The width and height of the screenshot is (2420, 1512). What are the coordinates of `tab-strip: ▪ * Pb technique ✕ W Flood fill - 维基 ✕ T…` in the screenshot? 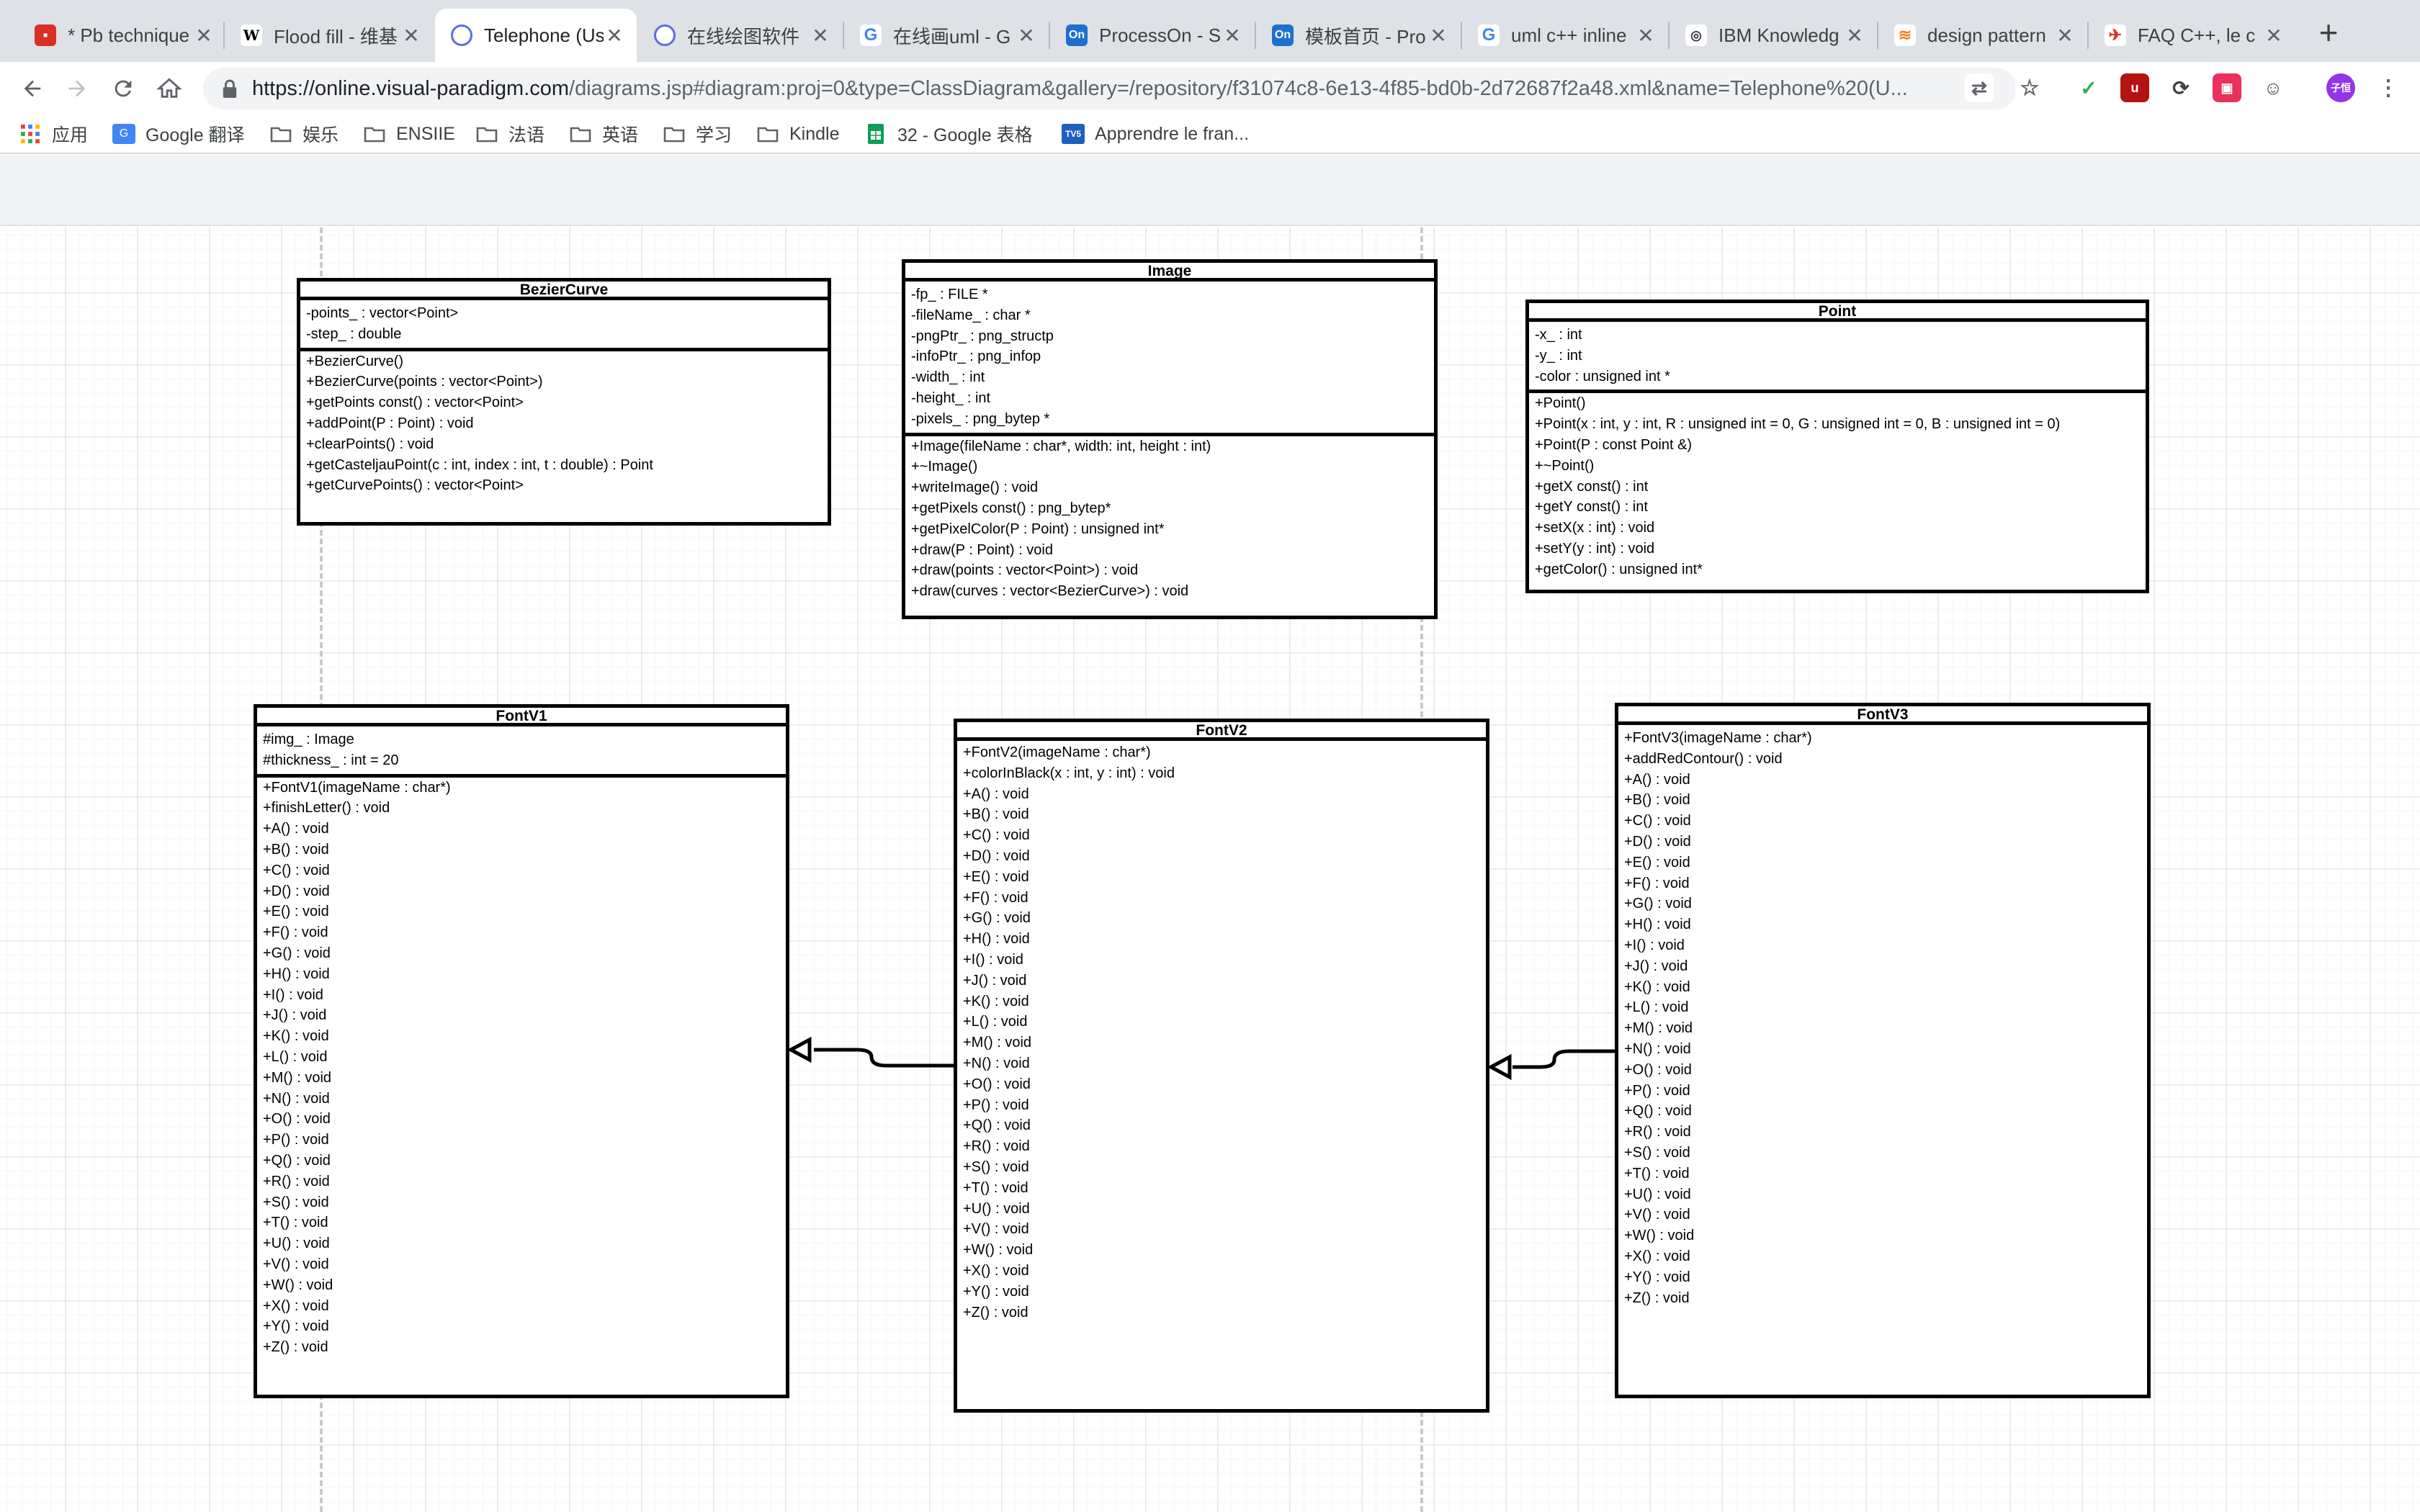 It's located at (1210, 31).